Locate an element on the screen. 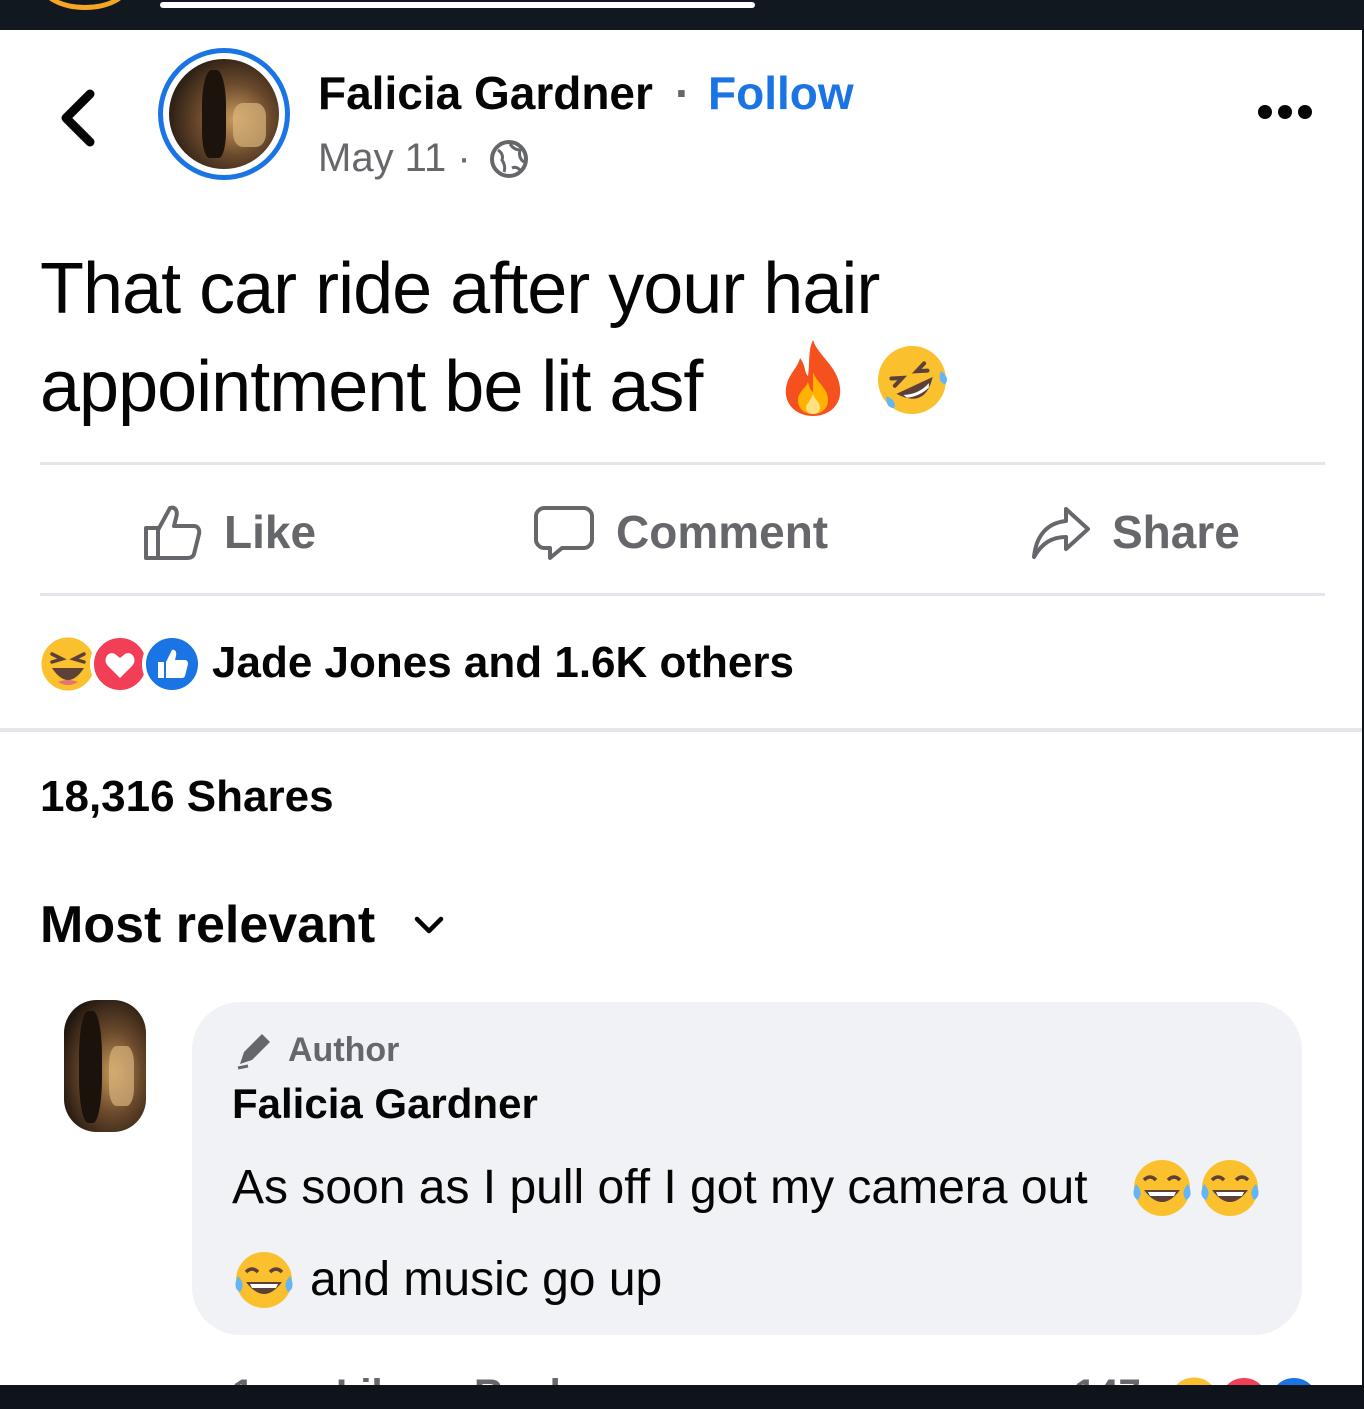 This screenshot has width=1364, height=1409. share-button: Share is located at coordinates (1135, 532).